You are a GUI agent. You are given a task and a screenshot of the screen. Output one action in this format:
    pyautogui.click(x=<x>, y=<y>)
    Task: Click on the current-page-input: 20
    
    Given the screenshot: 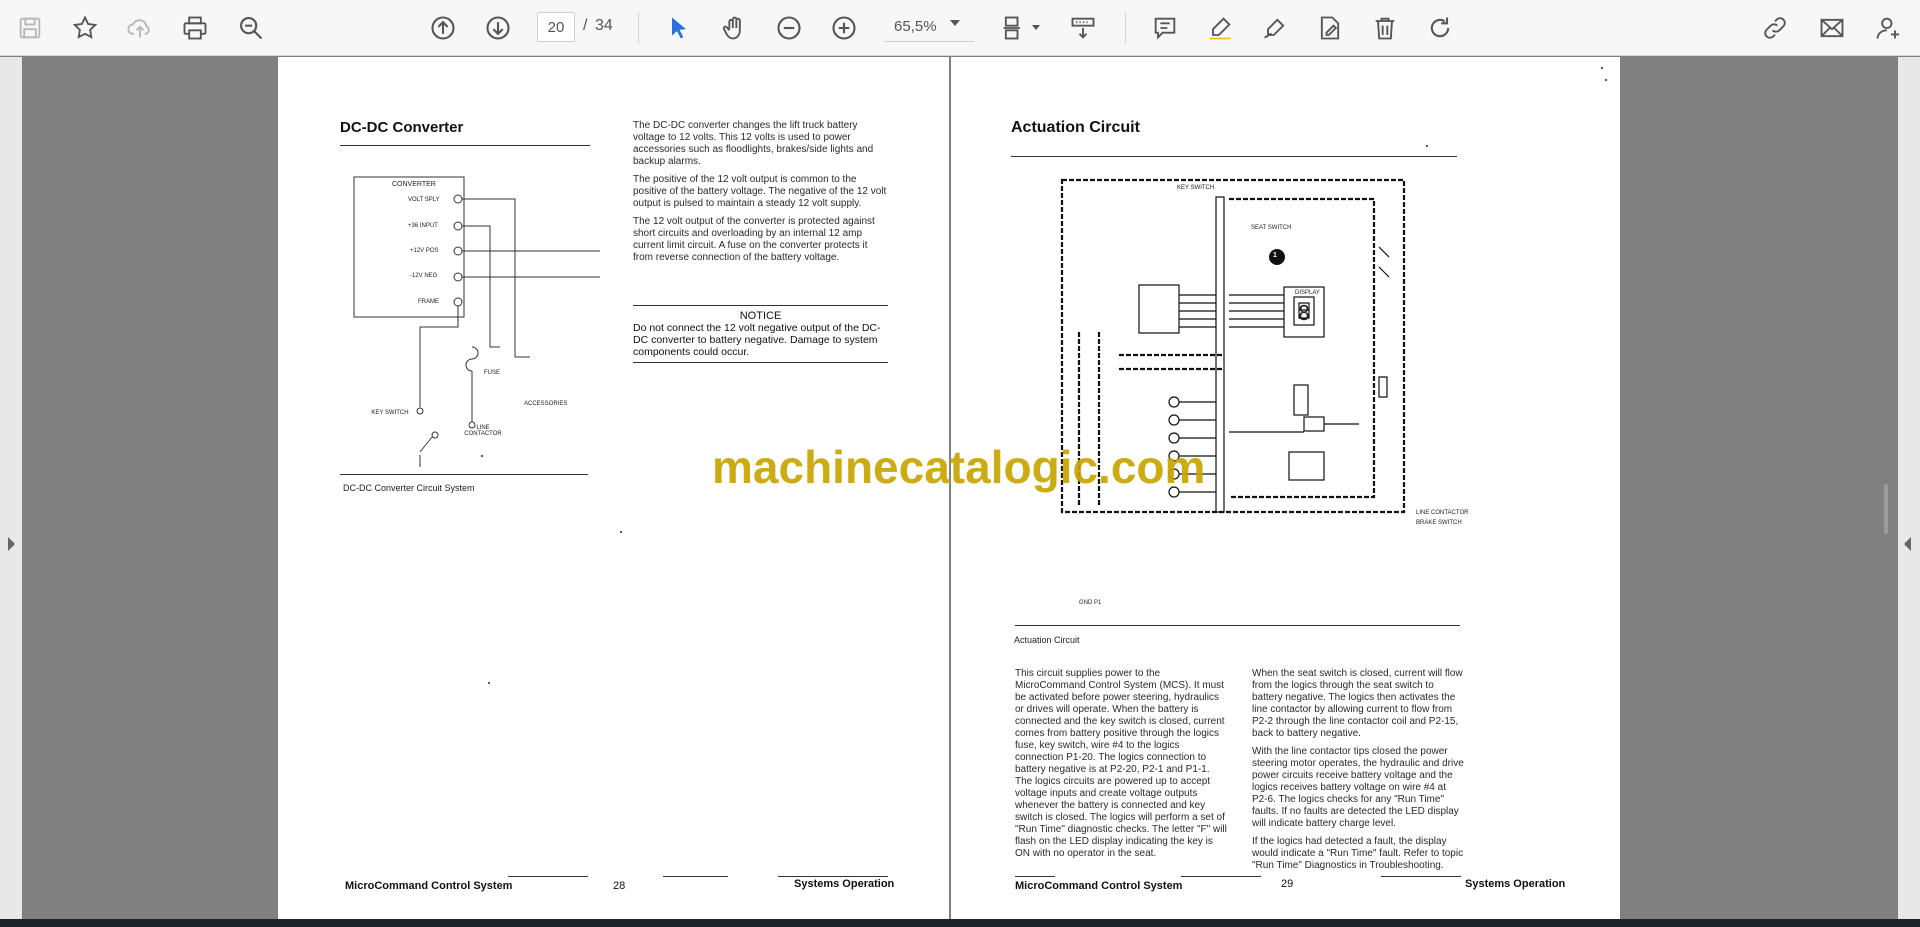 What is the action you would take?
    pyautogui.click(x=556, y=27)
    